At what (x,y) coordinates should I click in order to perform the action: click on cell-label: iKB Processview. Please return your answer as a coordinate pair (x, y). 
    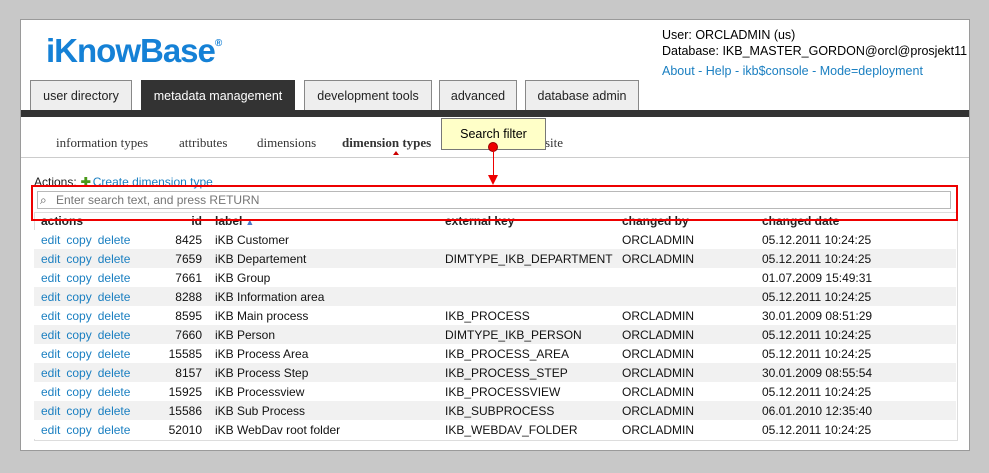
    Looking at the image, I should click on (323, 391).